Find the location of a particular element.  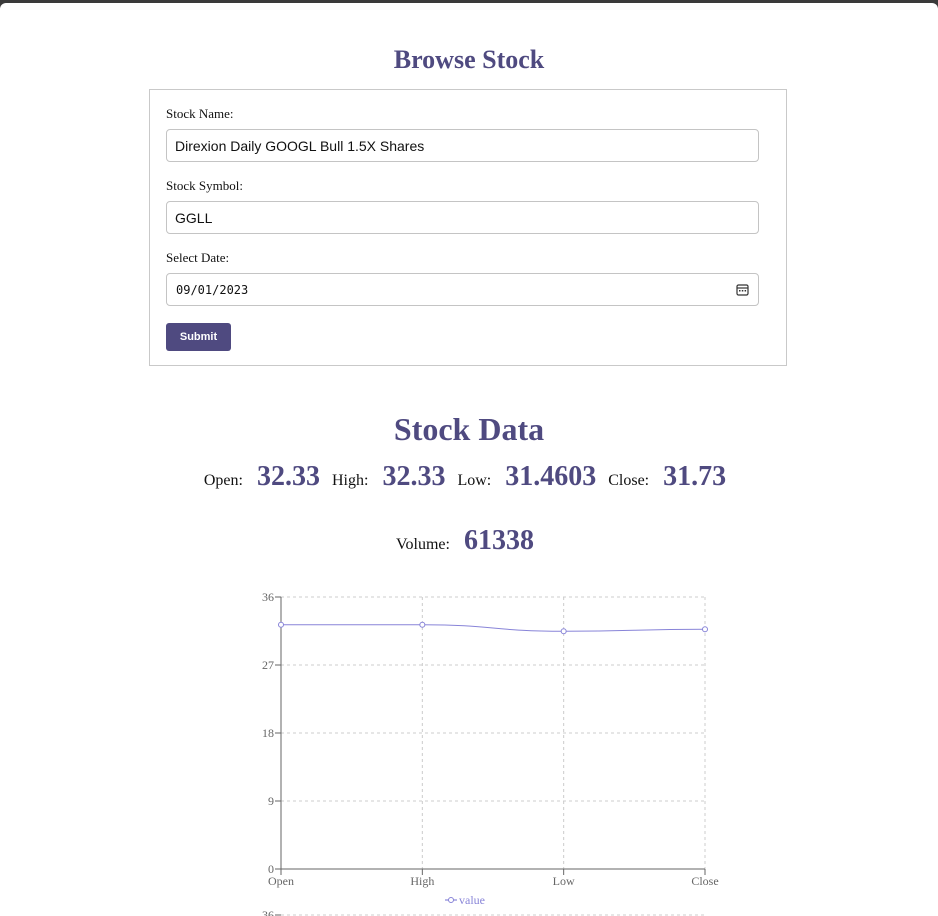

volume-stats: Volume: 61338 is located at coordinates (469, 541).